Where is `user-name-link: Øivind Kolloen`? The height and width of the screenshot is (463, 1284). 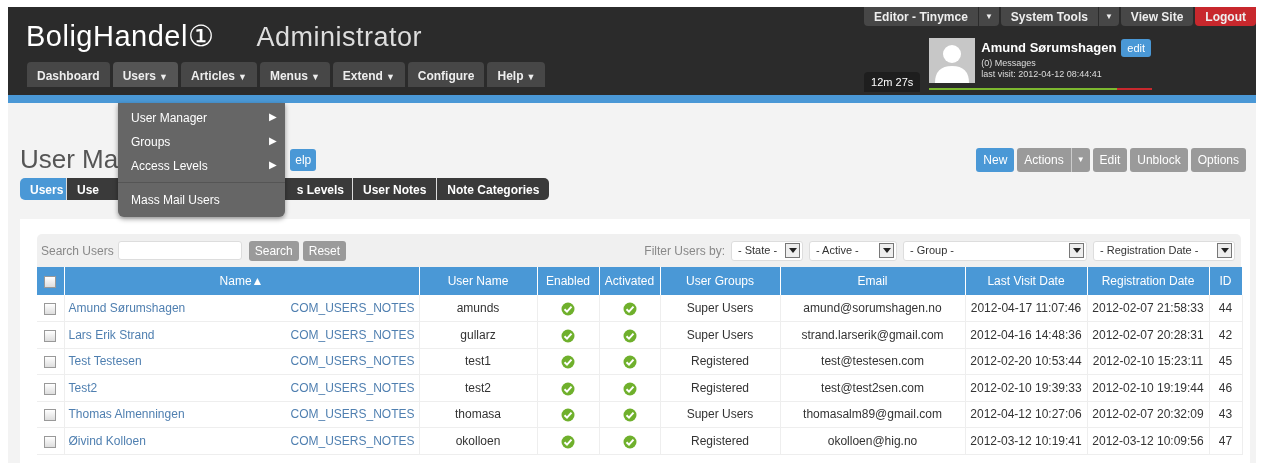 user-name-link: Øivind Kolloen is located at coordinates (107, 440).